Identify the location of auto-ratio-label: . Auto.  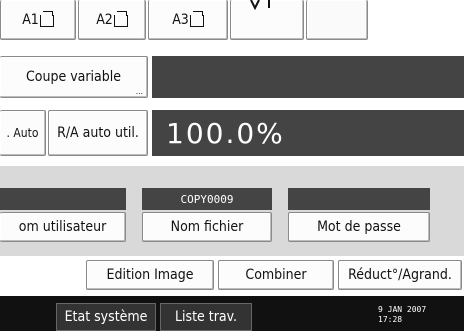
(22, 133).